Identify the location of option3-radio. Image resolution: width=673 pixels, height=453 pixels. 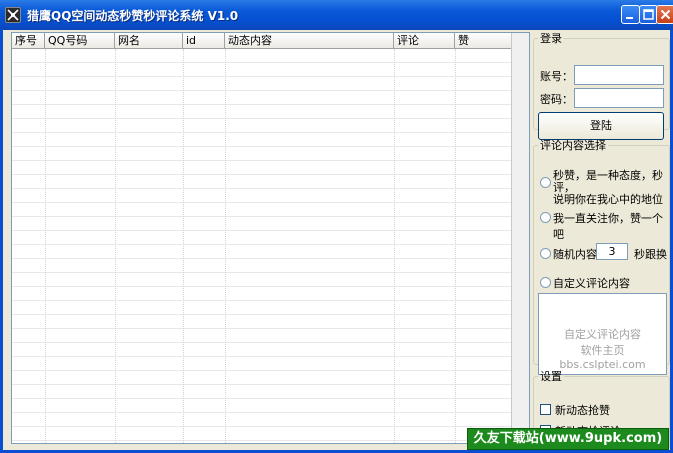
(545, 253).